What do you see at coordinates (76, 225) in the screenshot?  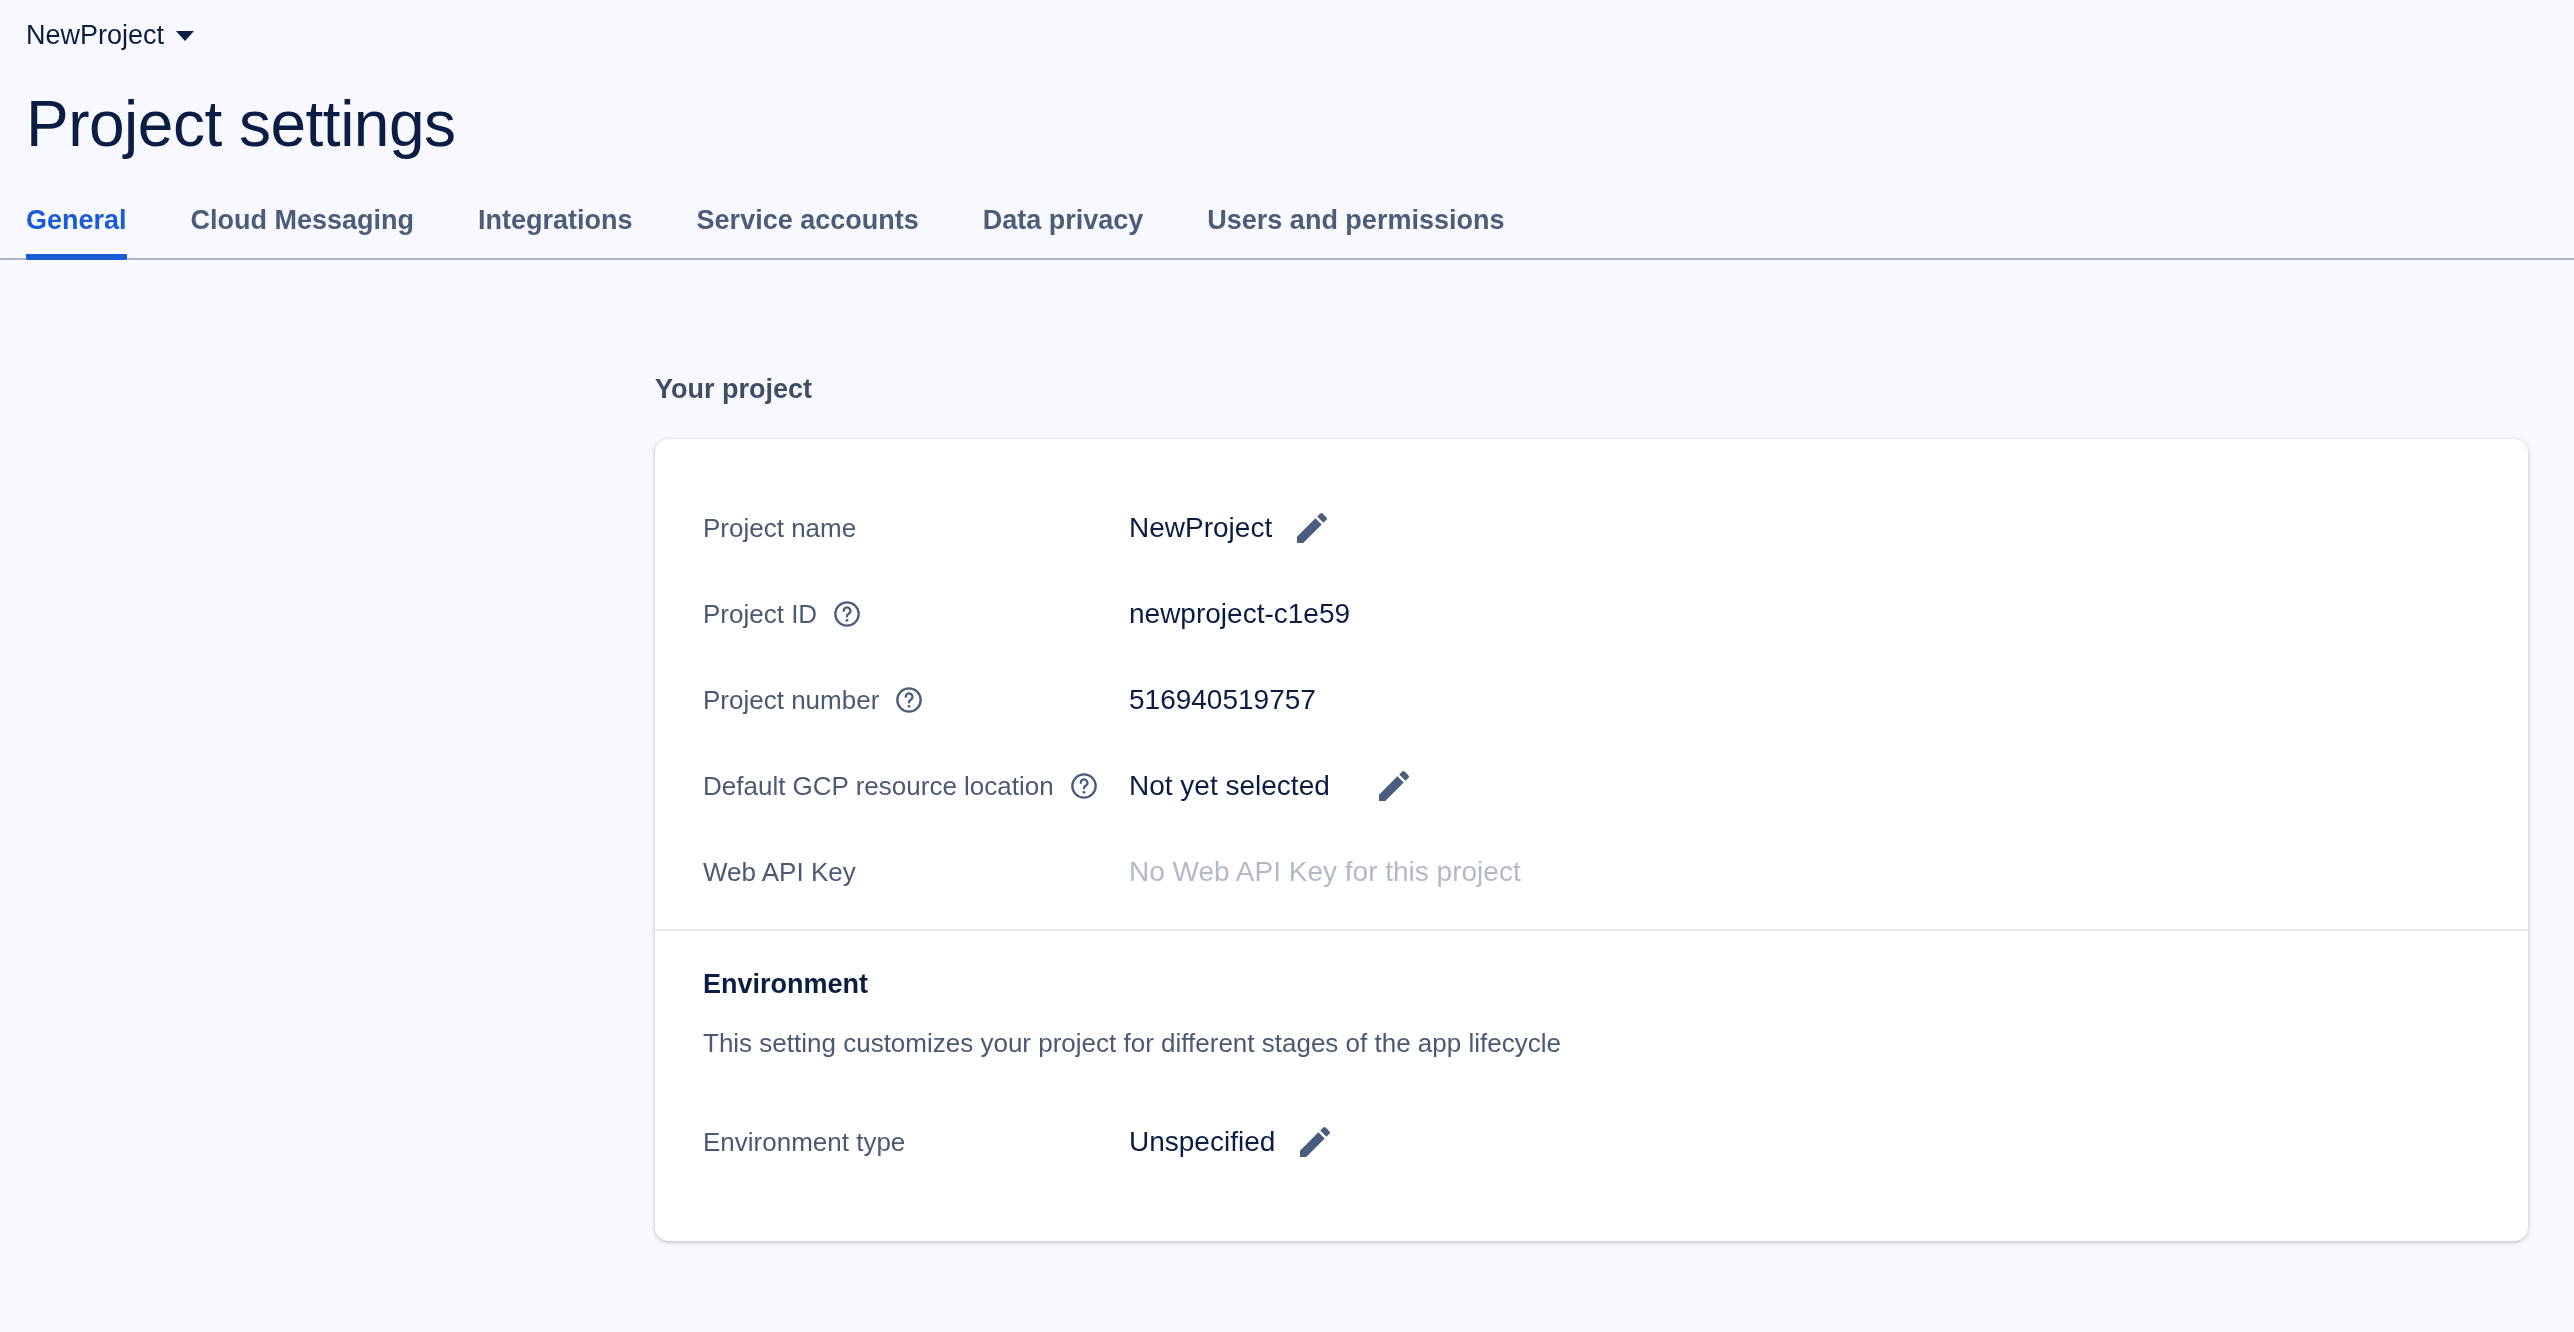 I see `tab: General` at bounding box center [76, 225].